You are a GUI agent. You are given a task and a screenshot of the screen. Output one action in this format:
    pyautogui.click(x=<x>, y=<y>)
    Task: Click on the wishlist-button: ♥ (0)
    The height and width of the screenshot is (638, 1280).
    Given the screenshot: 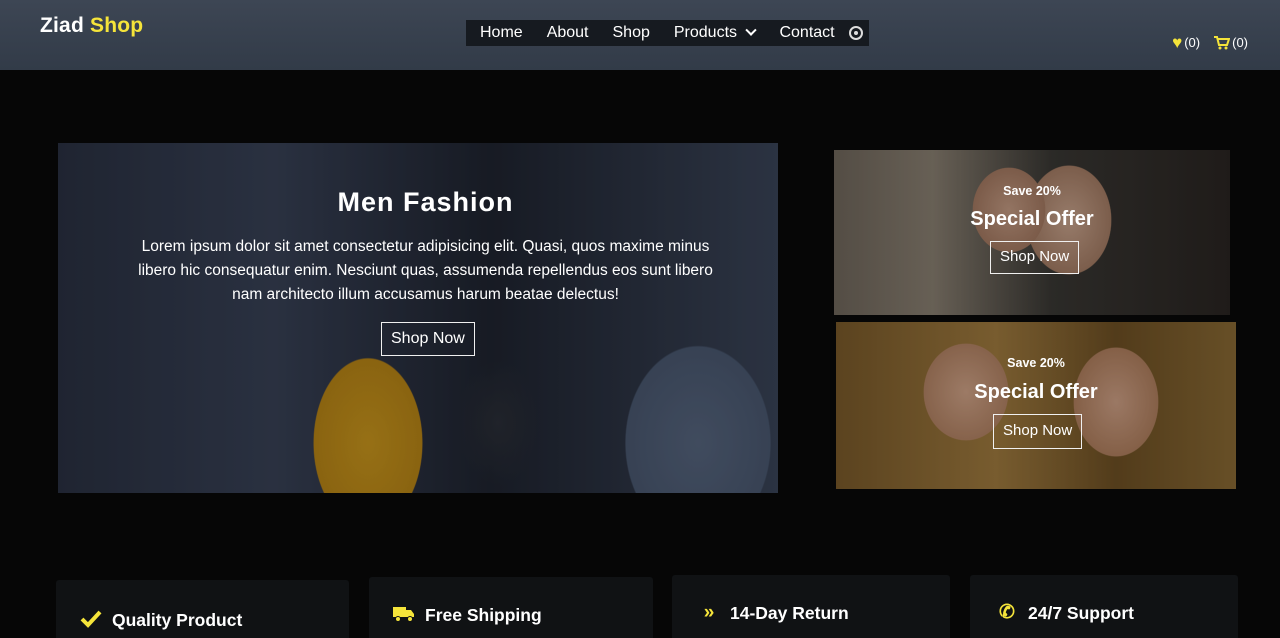 What is the action you would take?
    pyautogui.click(x=1186, y=42)
    